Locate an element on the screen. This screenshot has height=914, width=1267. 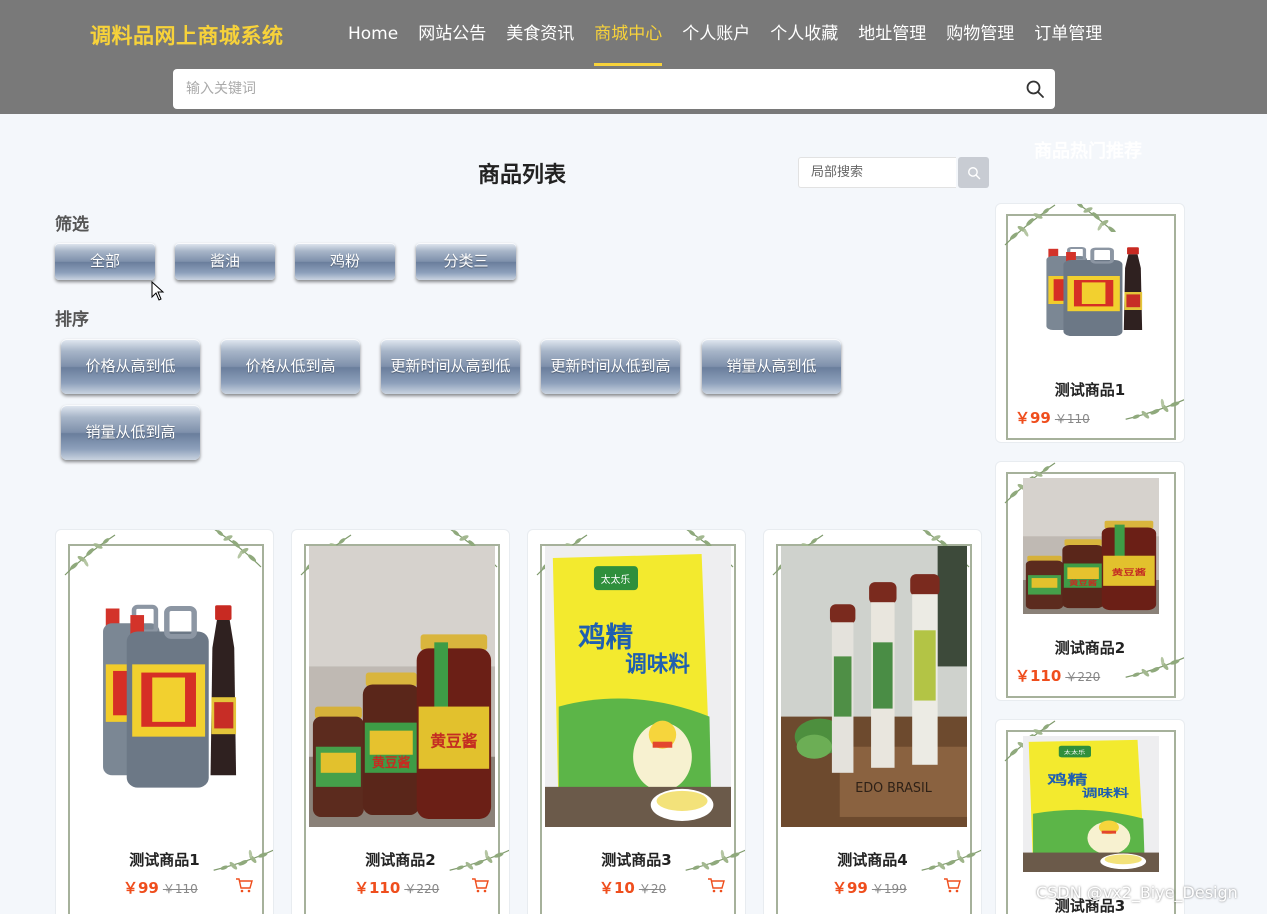
product-card: 测试商品3 ￥10 ￥20 is located at coordinates (636, 721).